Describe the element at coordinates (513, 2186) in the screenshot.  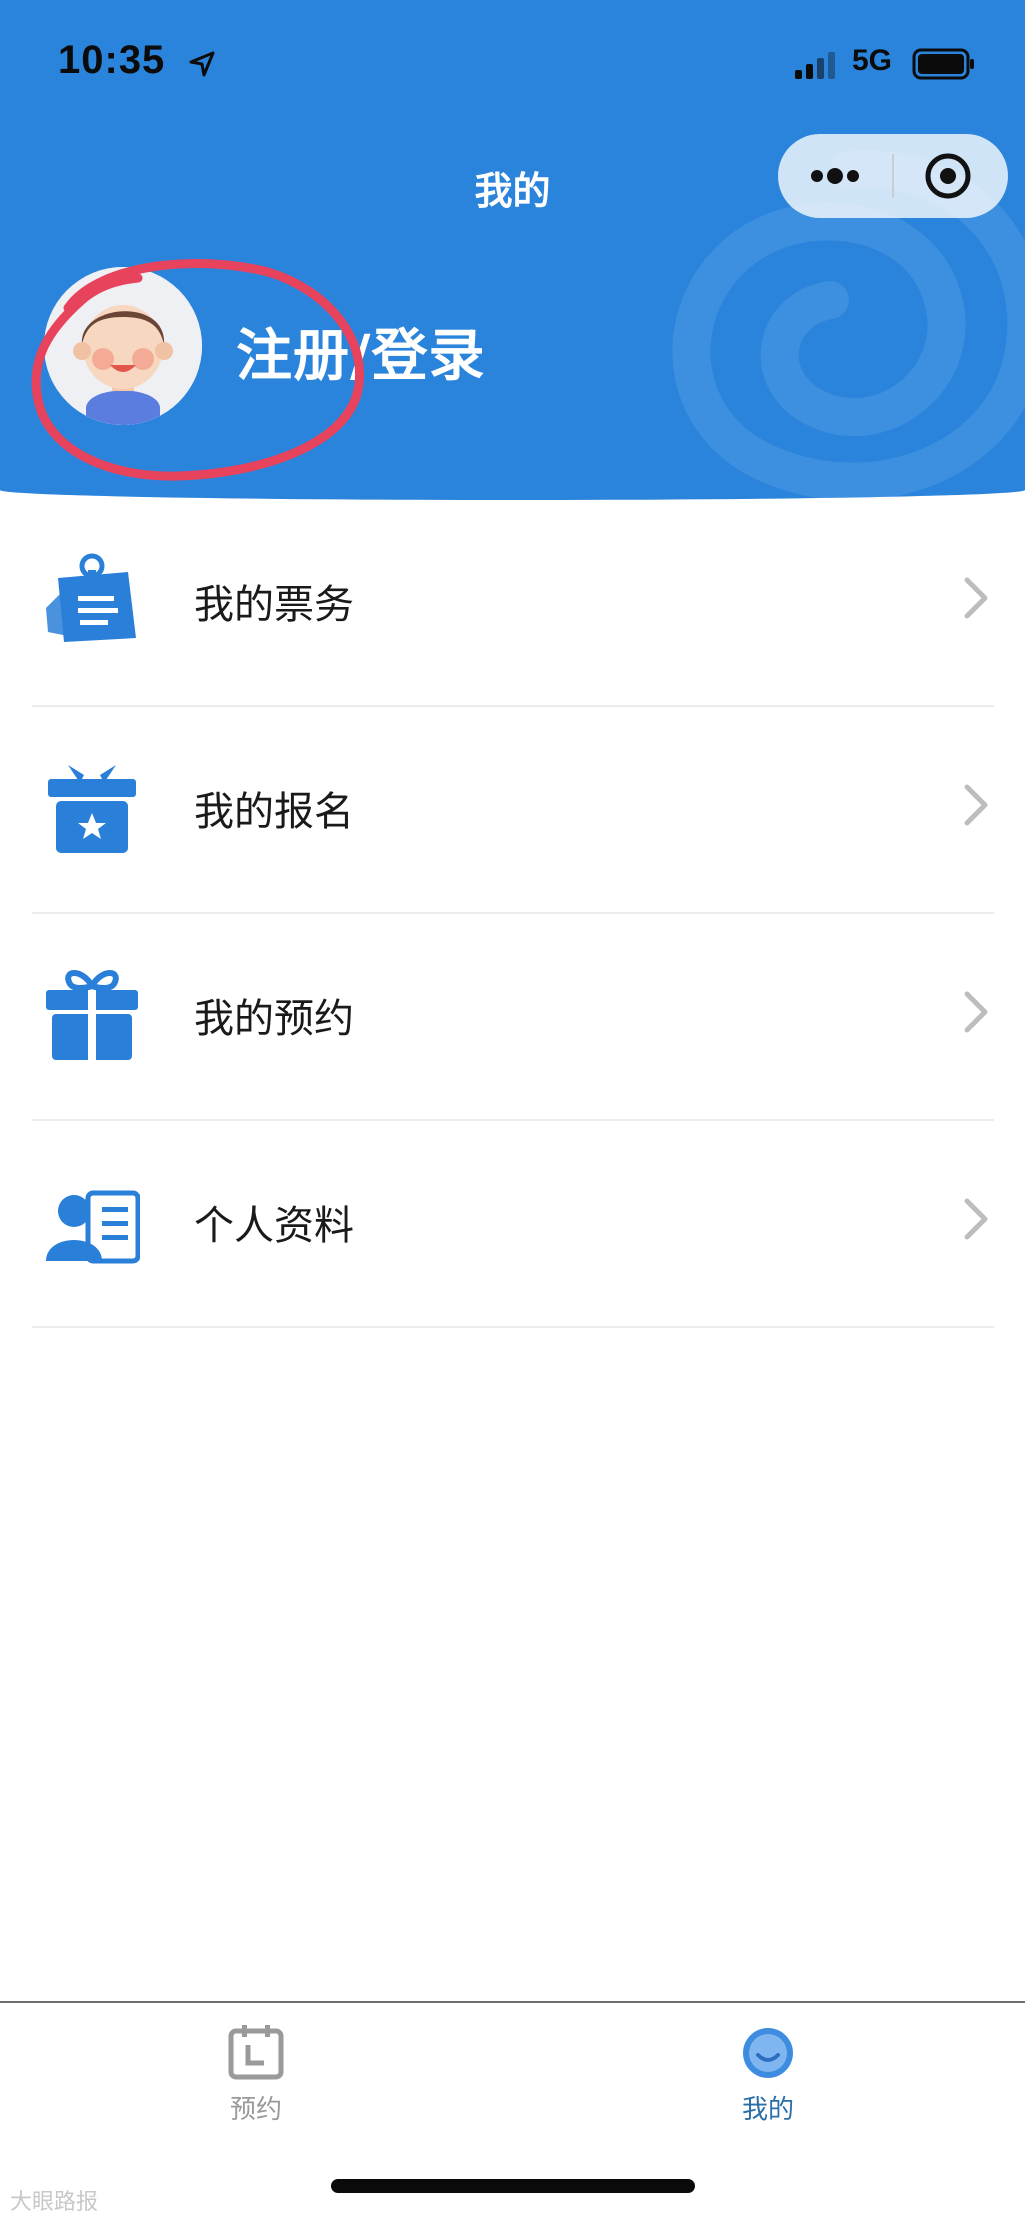
I see `home-indicator` at that location.